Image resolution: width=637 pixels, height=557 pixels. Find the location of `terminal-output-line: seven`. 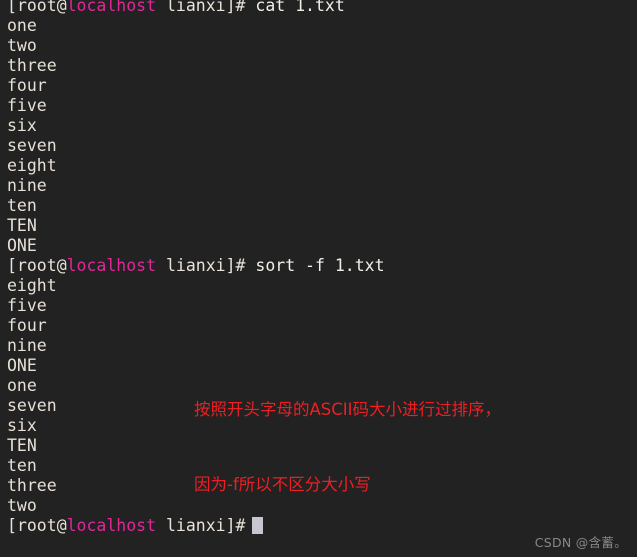

terminal-output-line: seven is located at coordinates (32, 145).